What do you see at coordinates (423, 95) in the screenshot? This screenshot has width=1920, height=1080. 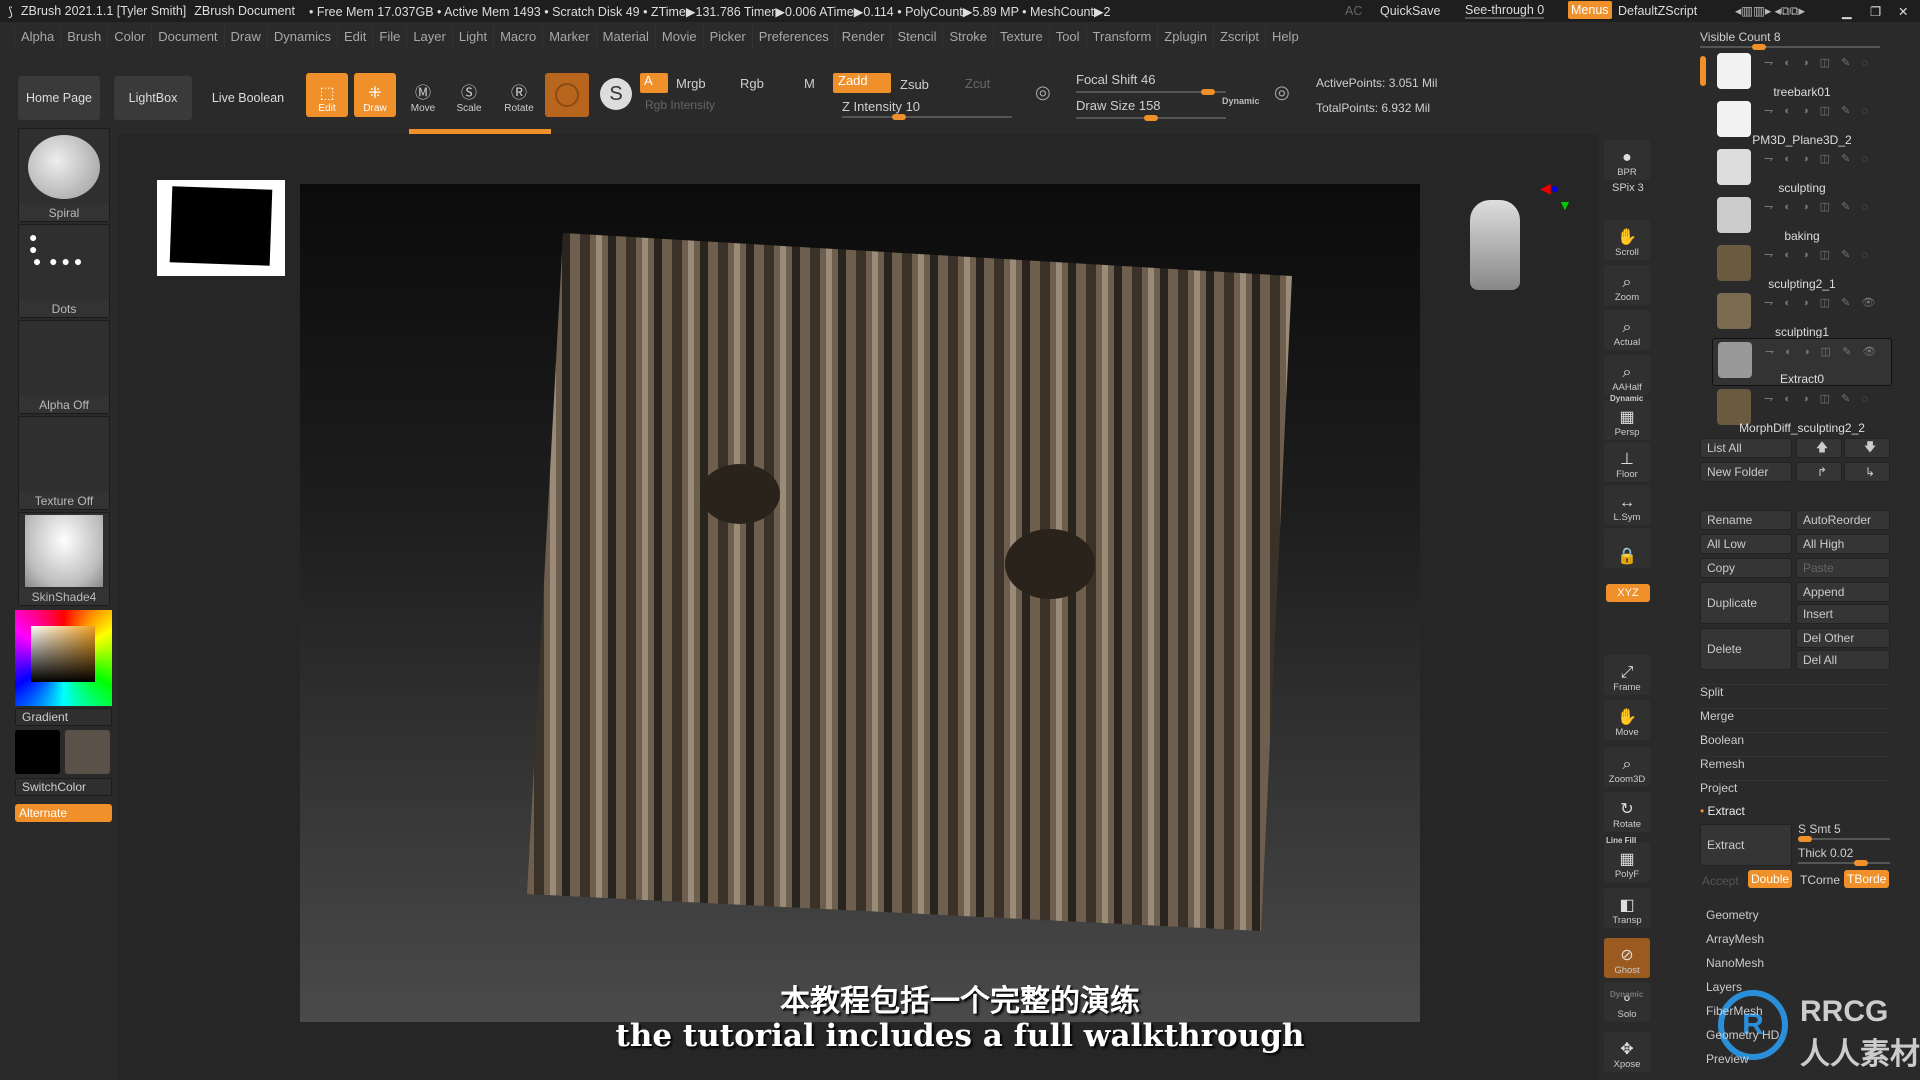 I see `move-button: Ⓜ Move` at bounding box center [423, 95].